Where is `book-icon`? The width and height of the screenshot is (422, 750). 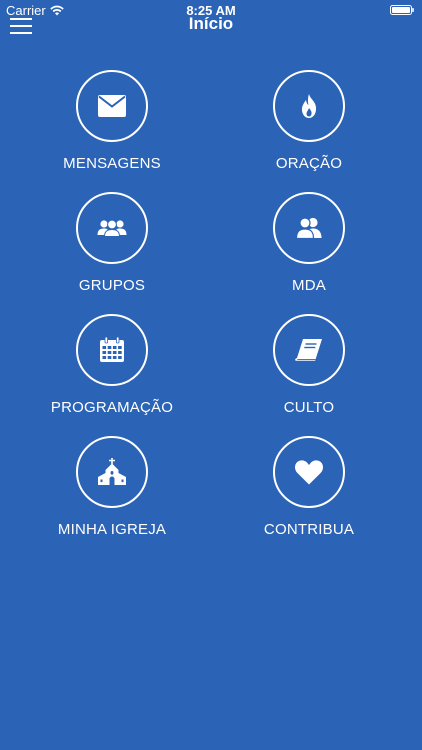 book-icon is located at coordinates (308, 350).